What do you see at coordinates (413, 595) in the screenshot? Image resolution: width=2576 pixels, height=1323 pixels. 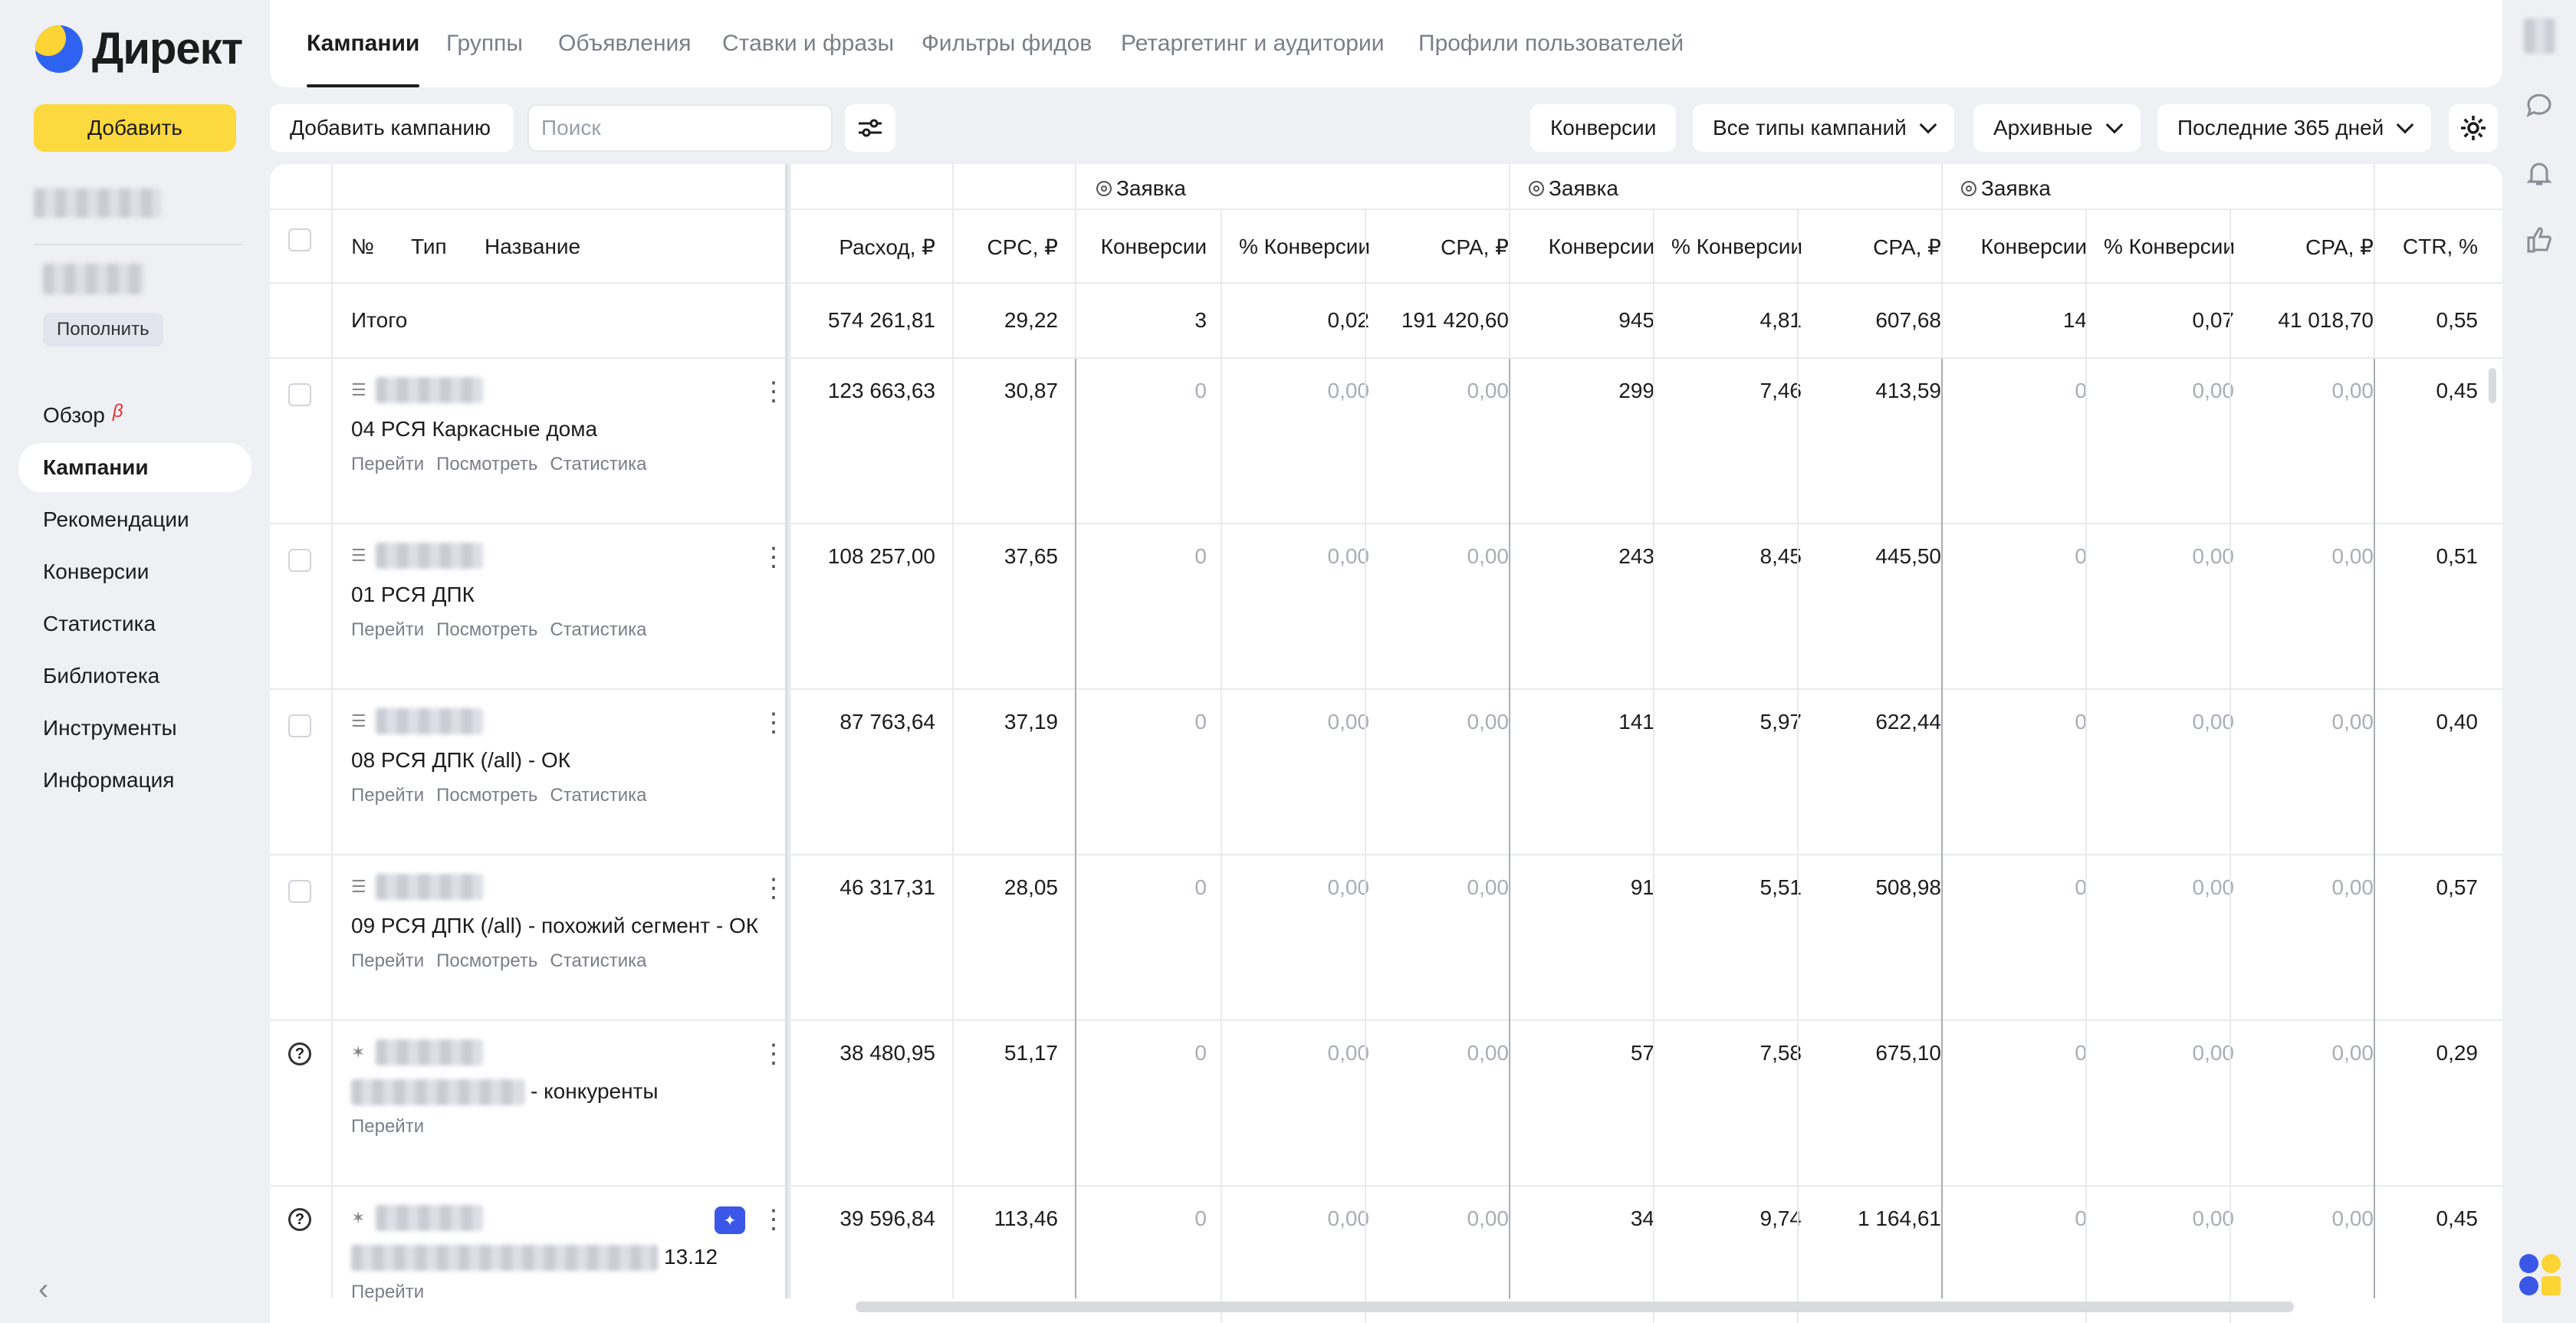 I see `campaign-name: 01 РСЯ ДПК` at bounding box center [413, 595].